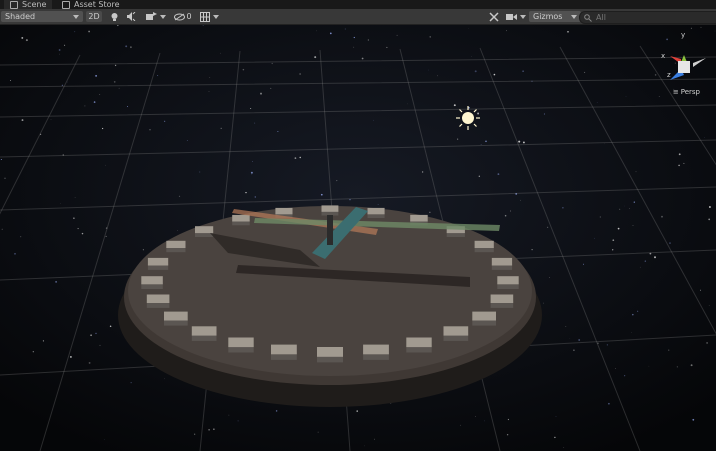 Image resolution: width=716 pixels, height=451 pixels. I want to click on audio-toggle-button, so click(131, 16).